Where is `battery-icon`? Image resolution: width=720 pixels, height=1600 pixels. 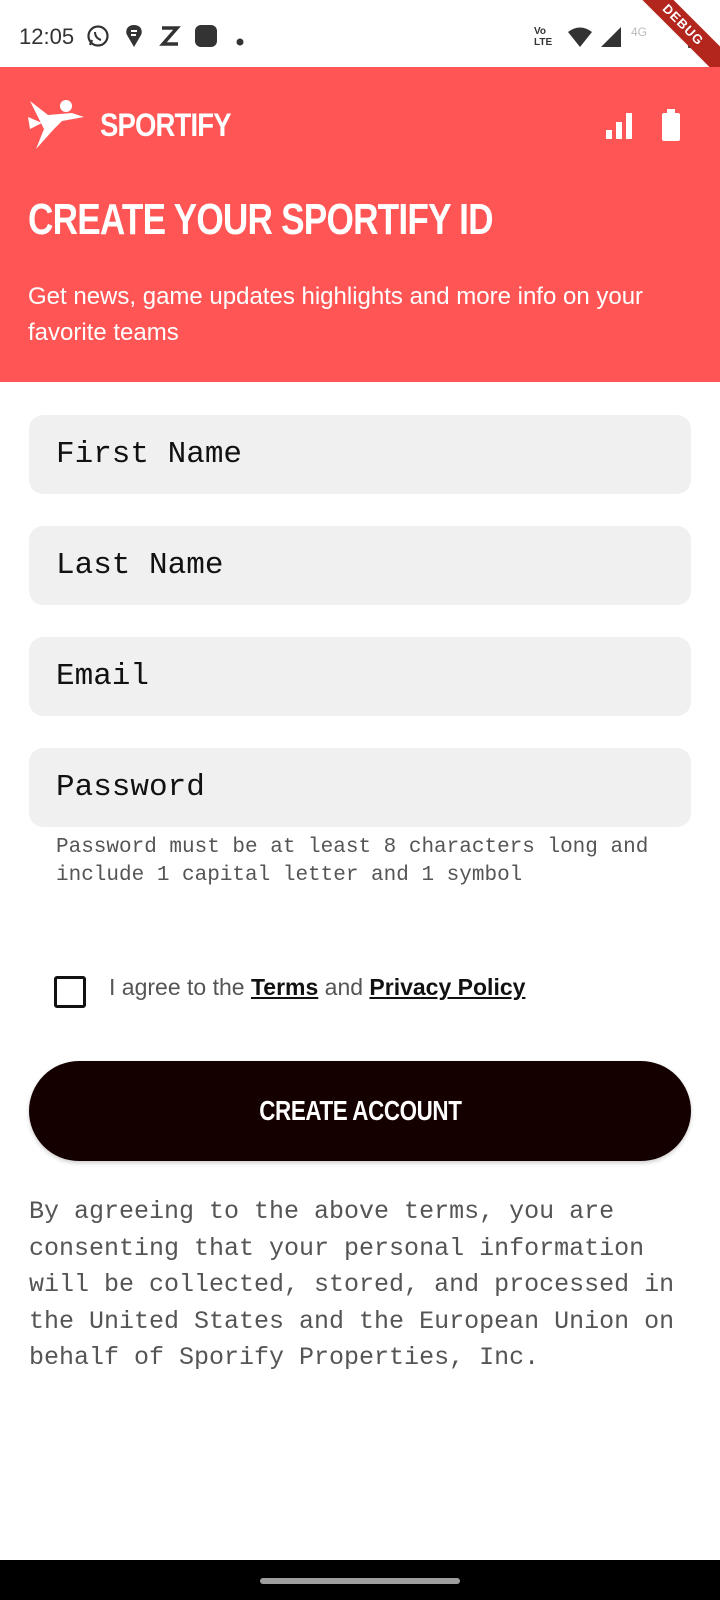
battery-icon is located at coordinates (671, 127).